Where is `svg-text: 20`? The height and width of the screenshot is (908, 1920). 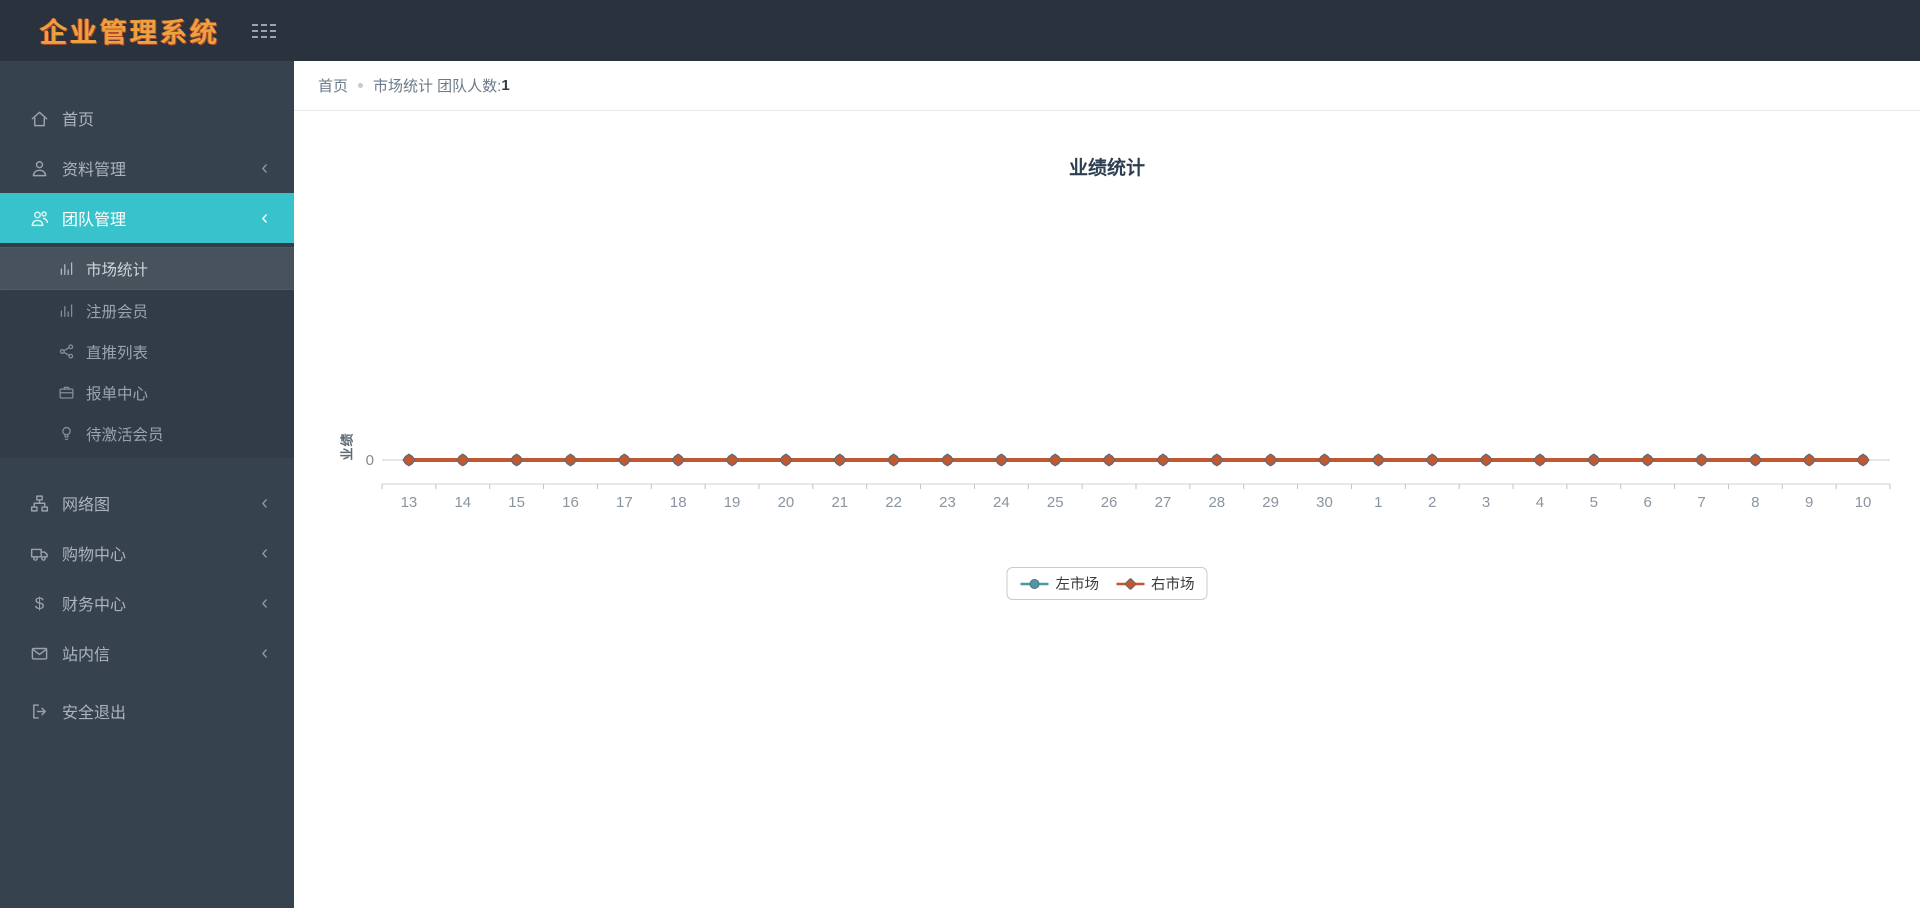
svg-text: 20 is located at coordinates (786, 502).